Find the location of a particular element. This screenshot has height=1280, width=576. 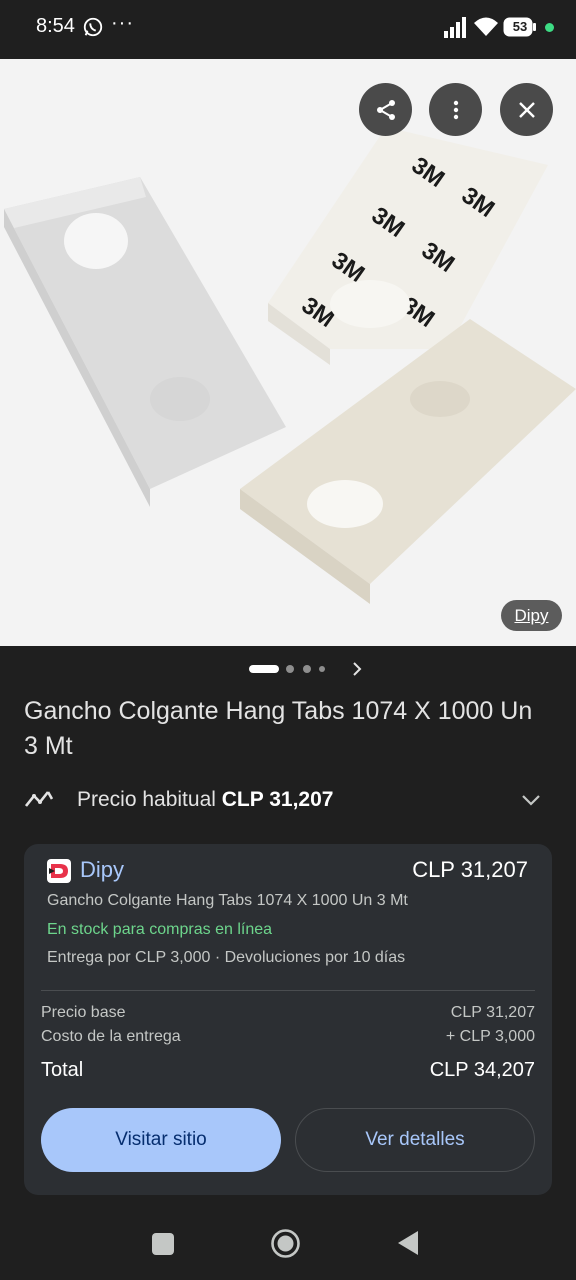

pager-dot-active is located at coordinates (264, 669).